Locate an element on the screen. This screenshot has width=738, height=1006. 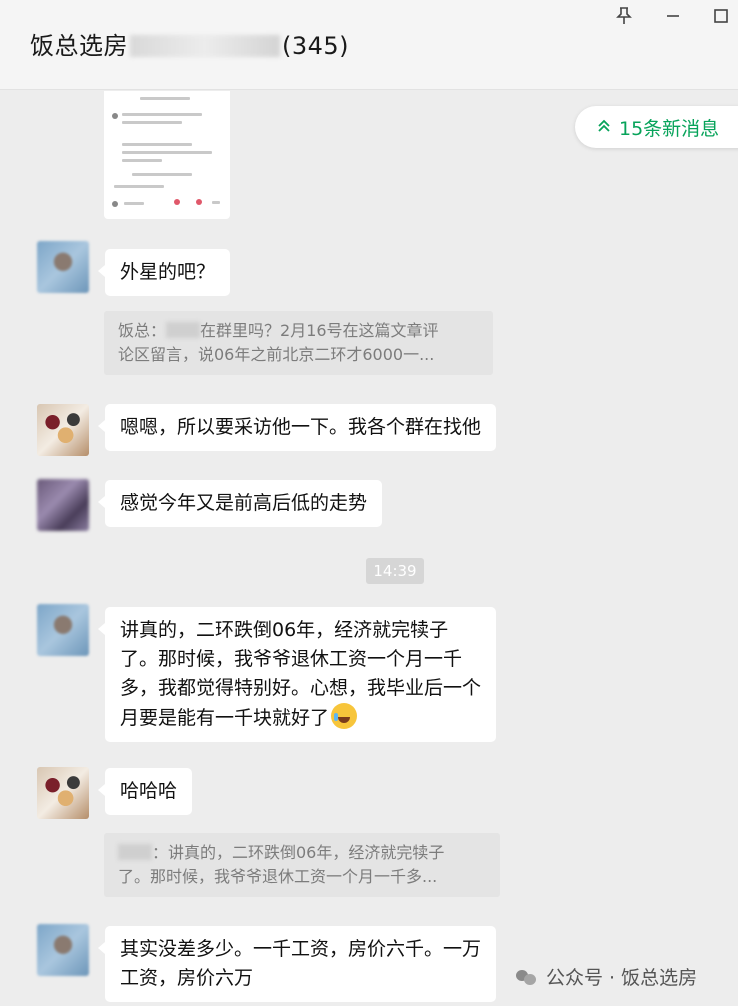
message-bubble: 哈哈哈 is located at coordinates (145, 791).